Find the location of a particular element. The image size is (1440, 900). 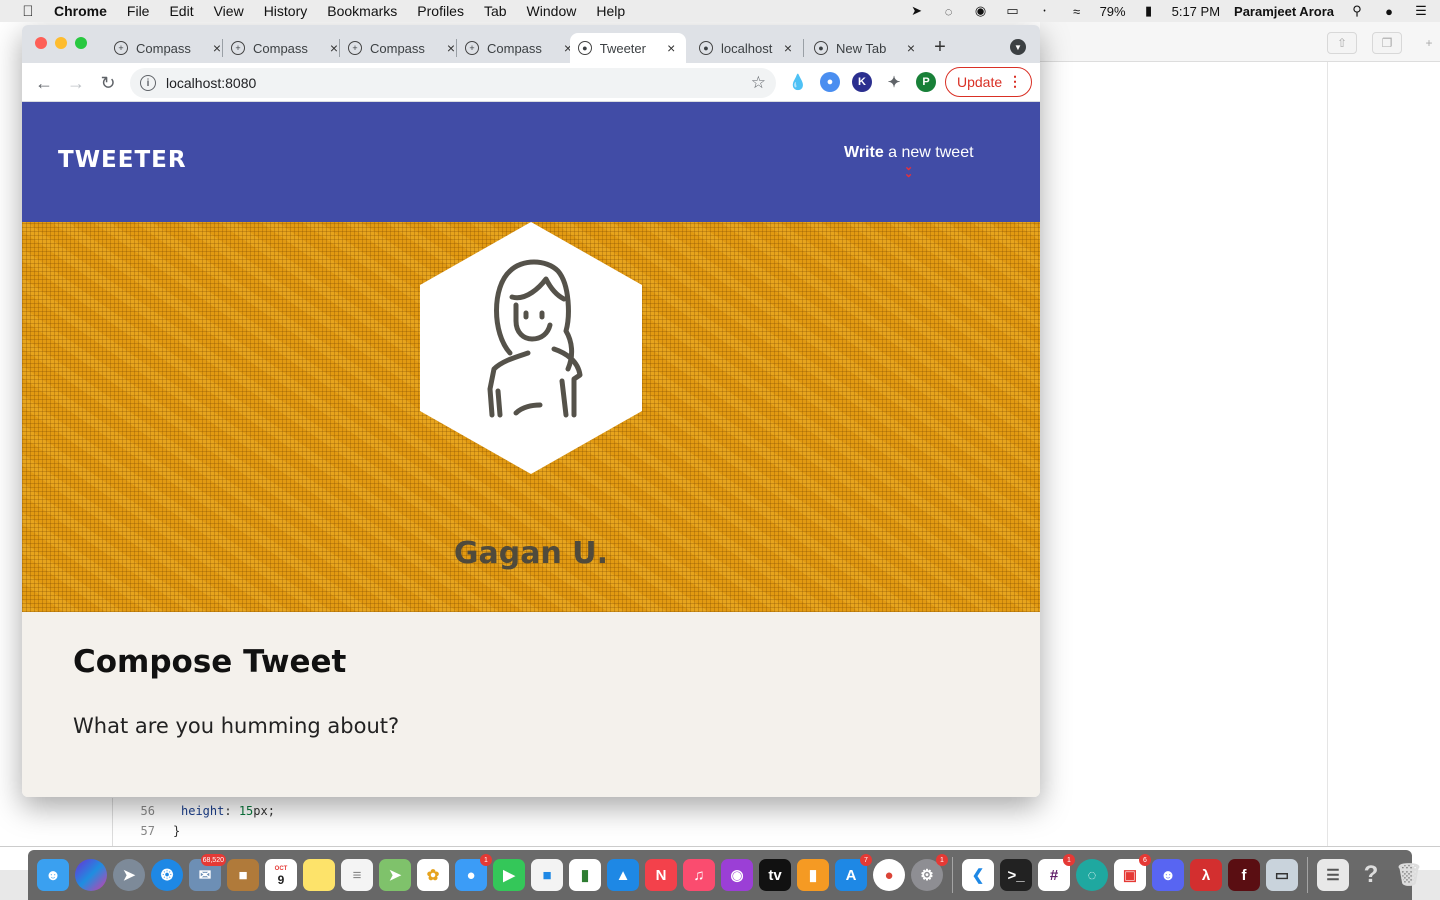

siri-icon is located at coordinates (91, 875).